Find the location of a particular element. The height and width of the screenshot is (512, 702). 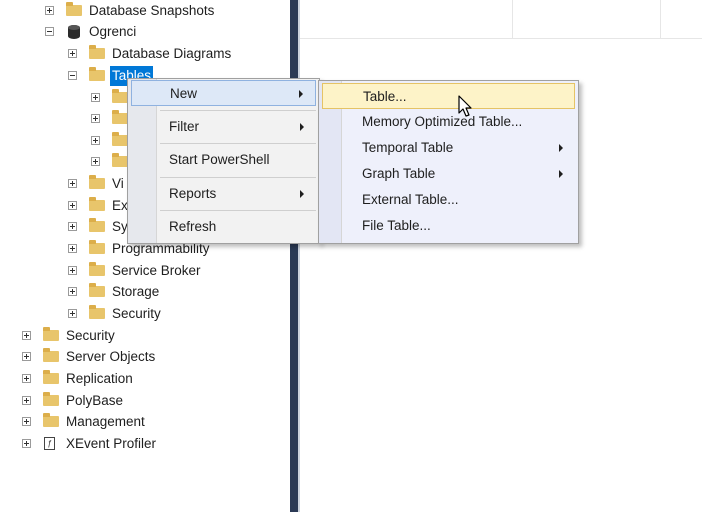

menu-item-new: New is located at coordinates (223, 93).